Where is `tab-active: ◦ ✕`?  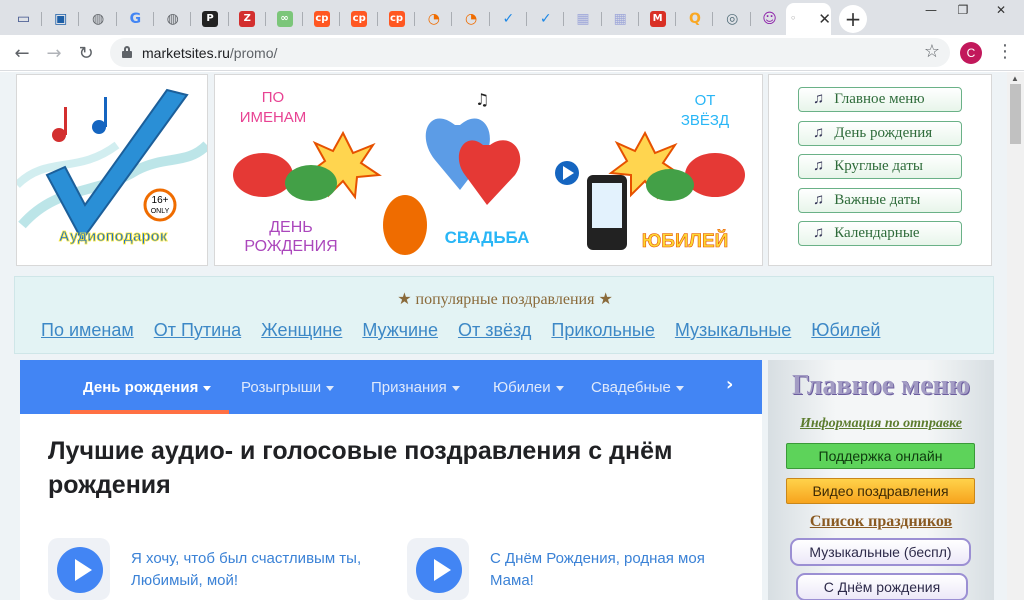
tab-active: ◦ ✕ is located at coordinates (808, 19).